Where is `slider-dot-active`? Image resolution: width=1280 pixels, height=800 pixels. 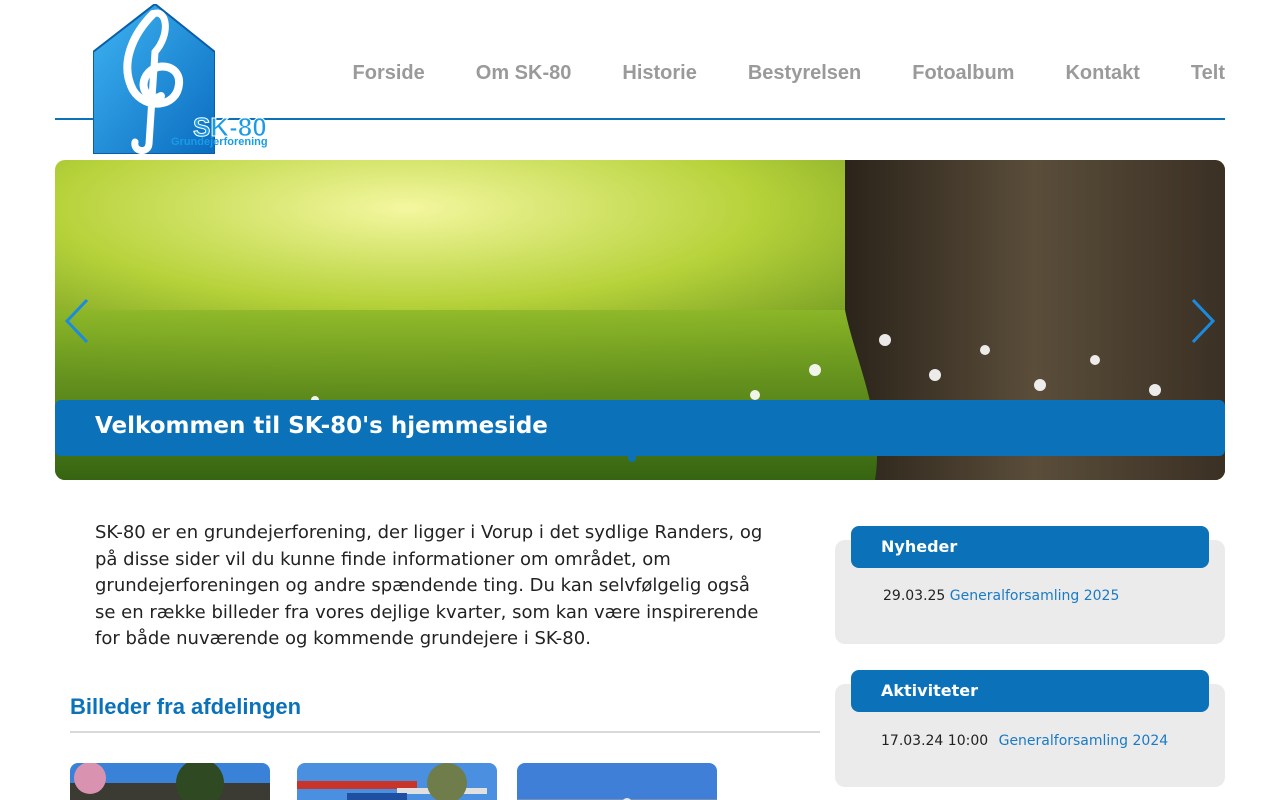
slider-dot-active is located at coordinates (632, 458).